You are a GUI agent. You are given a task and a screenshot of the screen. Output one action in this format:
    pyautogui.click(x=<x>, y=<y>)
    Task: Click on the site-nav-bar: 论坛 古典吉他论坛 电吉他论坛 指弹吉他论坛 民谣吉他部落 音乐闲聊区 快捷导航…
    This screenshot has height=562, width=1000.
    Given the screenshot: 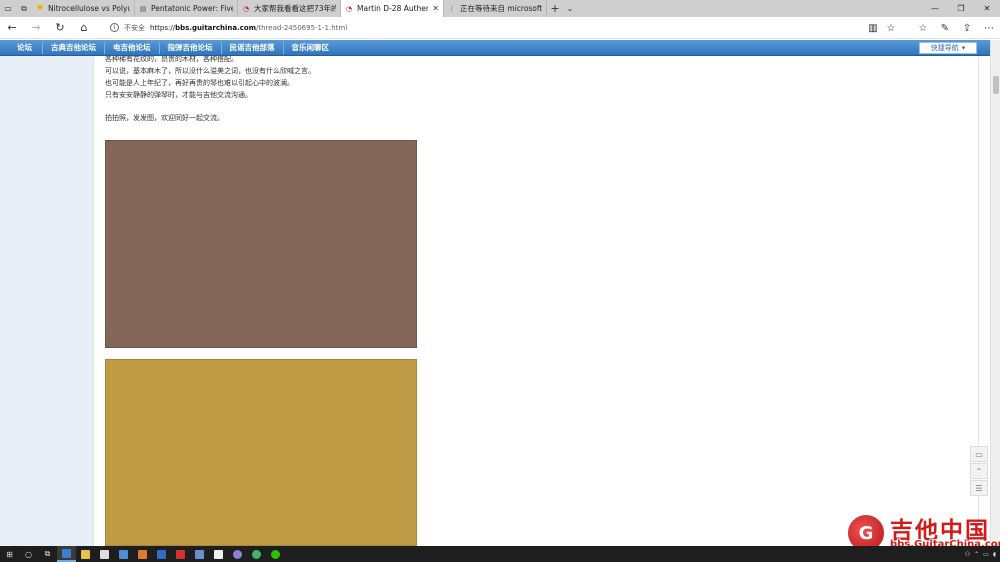 What is the action you would take?
    pyautogui.click(x=495, y=48)
    